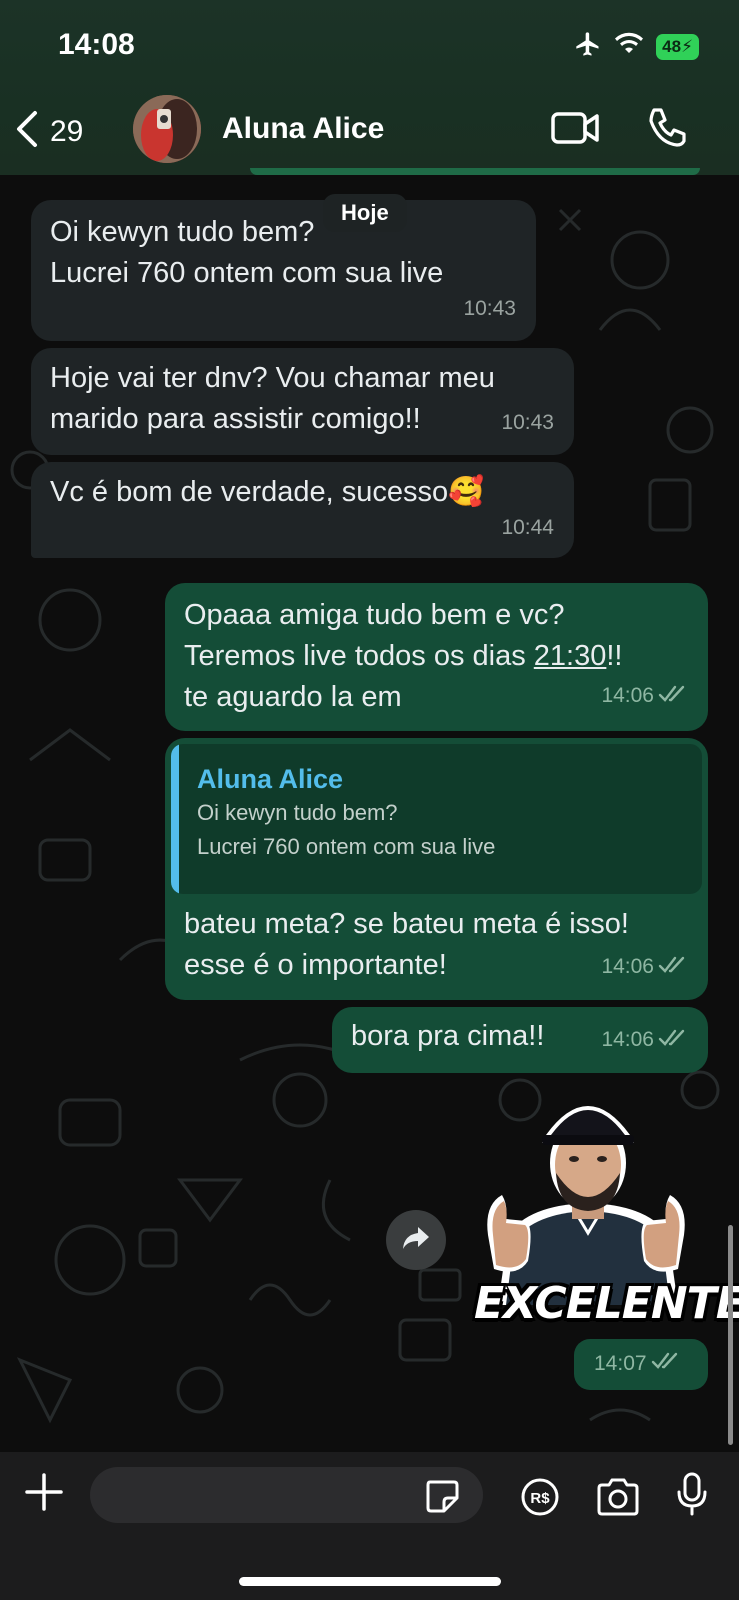 This screenshot has width=739, height=1600. I want to click on sticker-icon, so click(442, 1499).